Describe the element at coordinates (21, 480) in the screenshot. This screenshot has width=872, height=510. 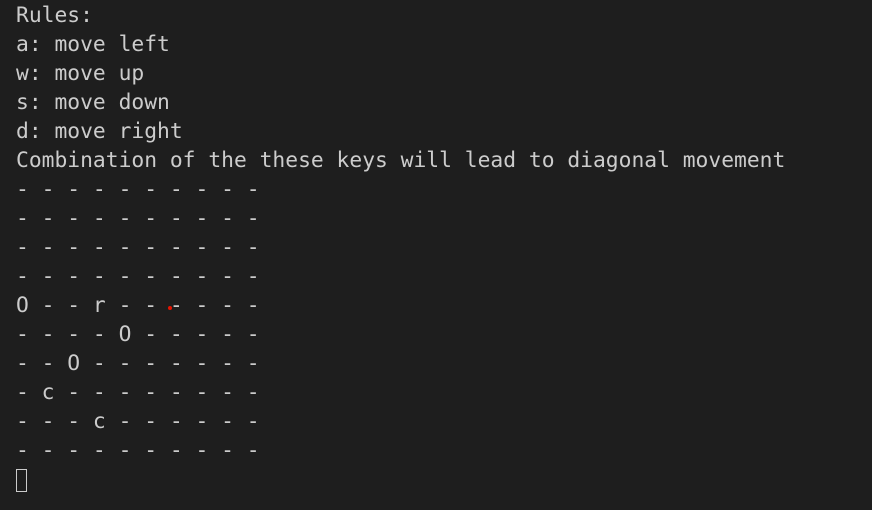
I see `text-cursor` at that location.